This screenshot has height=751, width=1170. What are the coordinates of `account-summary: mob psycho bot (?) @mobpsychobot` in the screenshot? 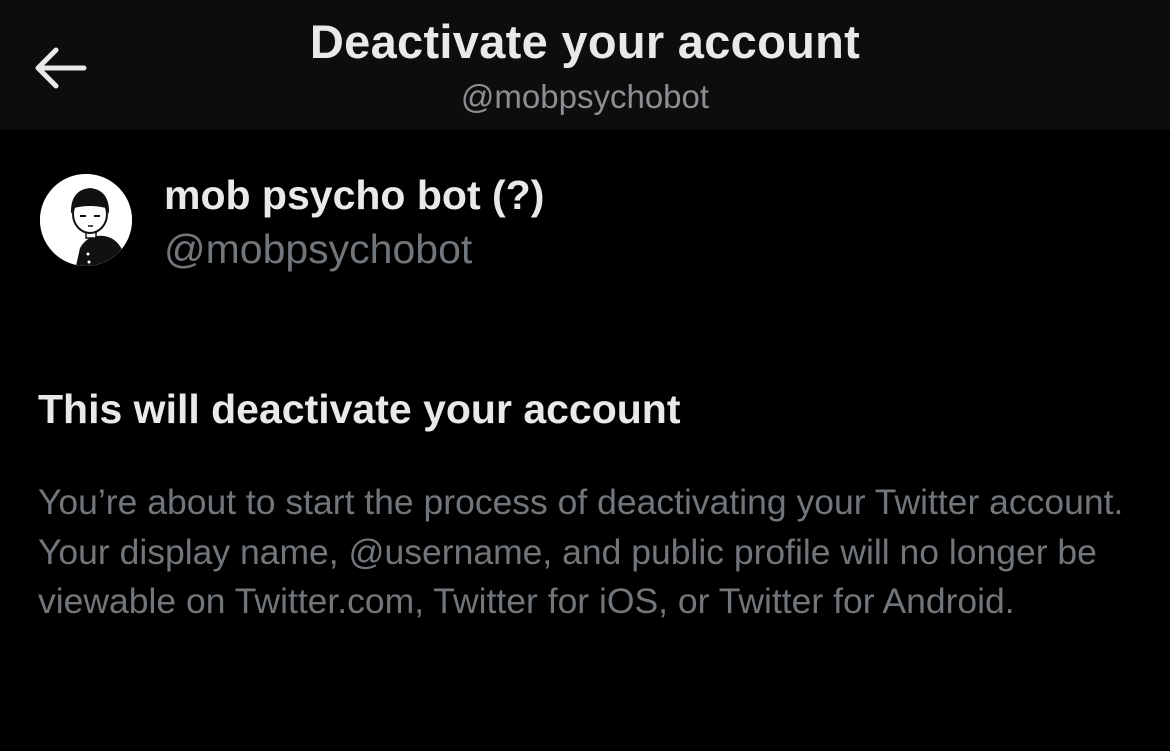 It's located at (540, 222).